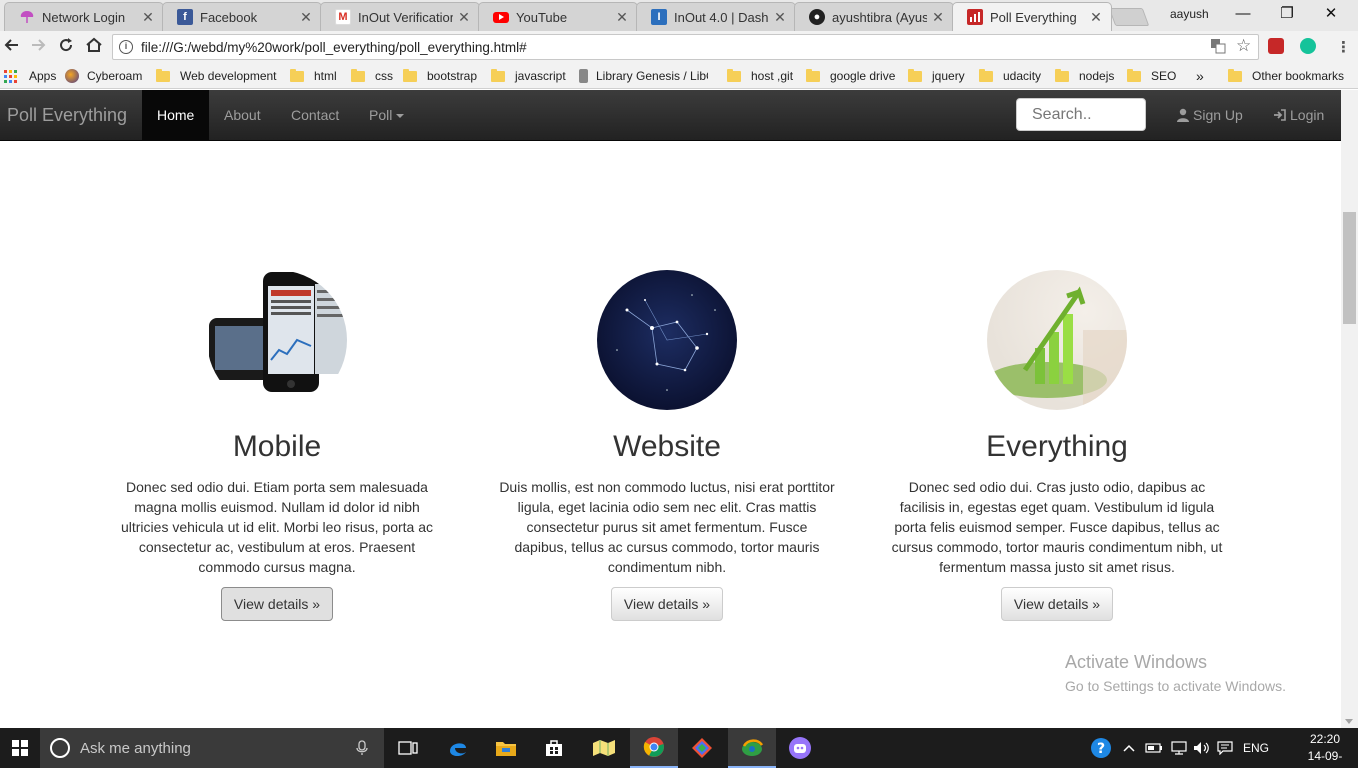 The height and width of the screenshot is (782, 1358). I want to click on bookmark-label: Cyberoam, so click(115, 76).